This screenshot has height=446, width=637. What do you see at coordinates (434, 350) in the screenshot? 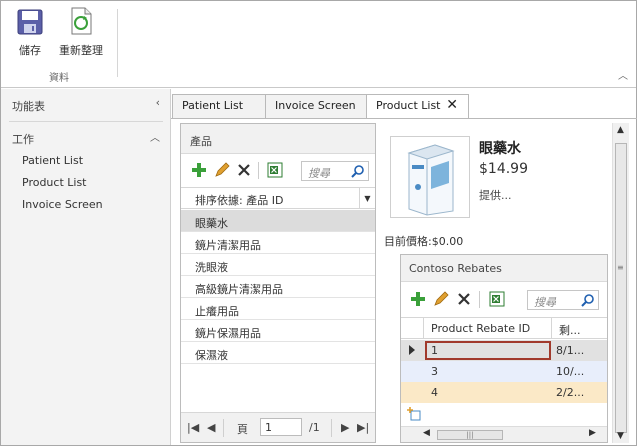
I see `rebate-id-cell: 1` at bounding box center [434, 350].